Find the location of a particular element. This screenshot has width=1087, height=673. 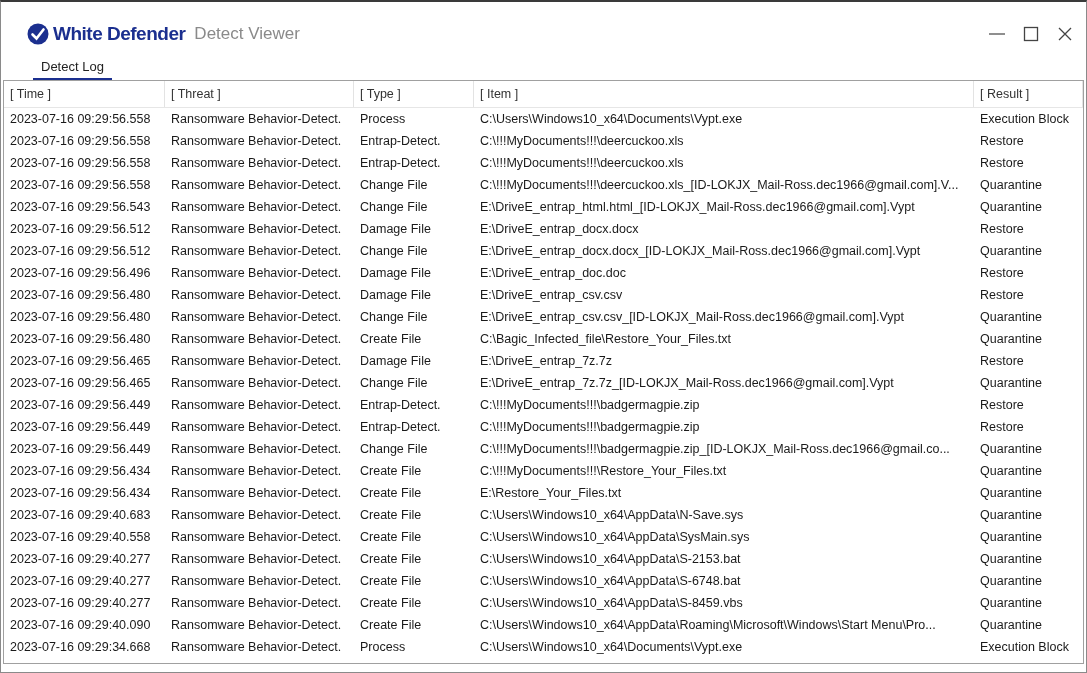

close-icon is located at coordinates (1065, 34).